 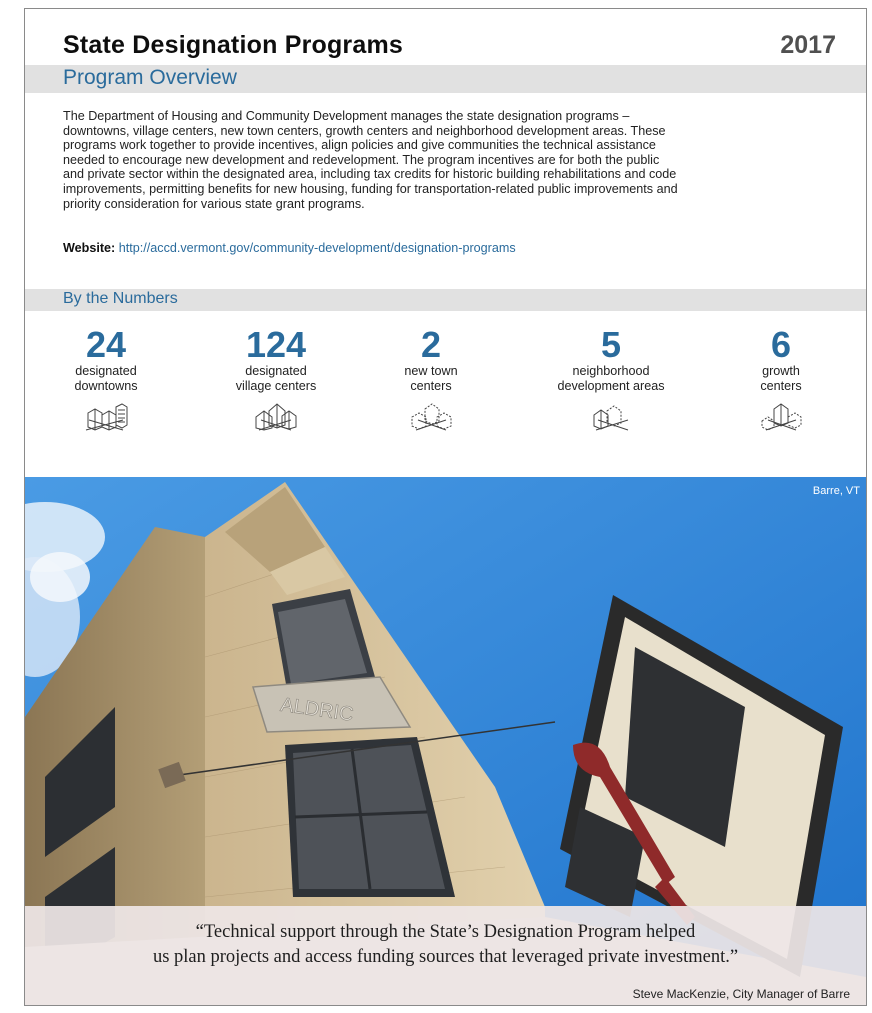 I want to click on stat-value: 2, so click(x=431, y=344).